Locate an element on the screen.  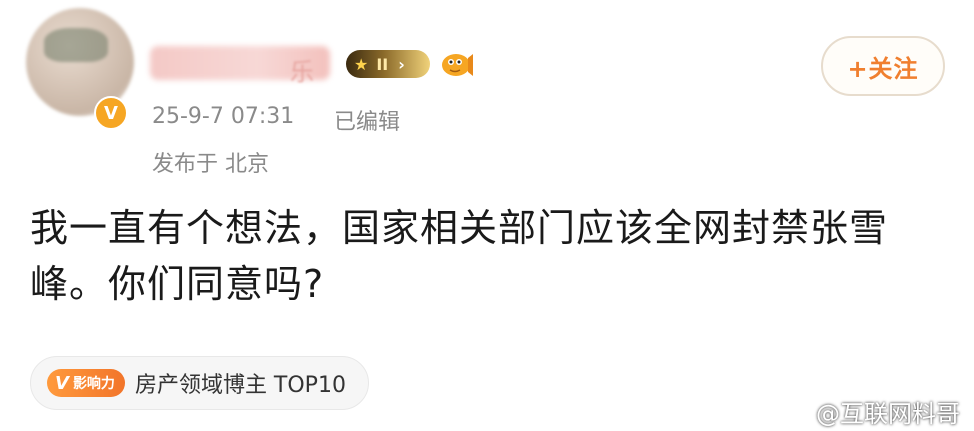
influence-badge: V 影响力 is located at coordinates (86, 383).